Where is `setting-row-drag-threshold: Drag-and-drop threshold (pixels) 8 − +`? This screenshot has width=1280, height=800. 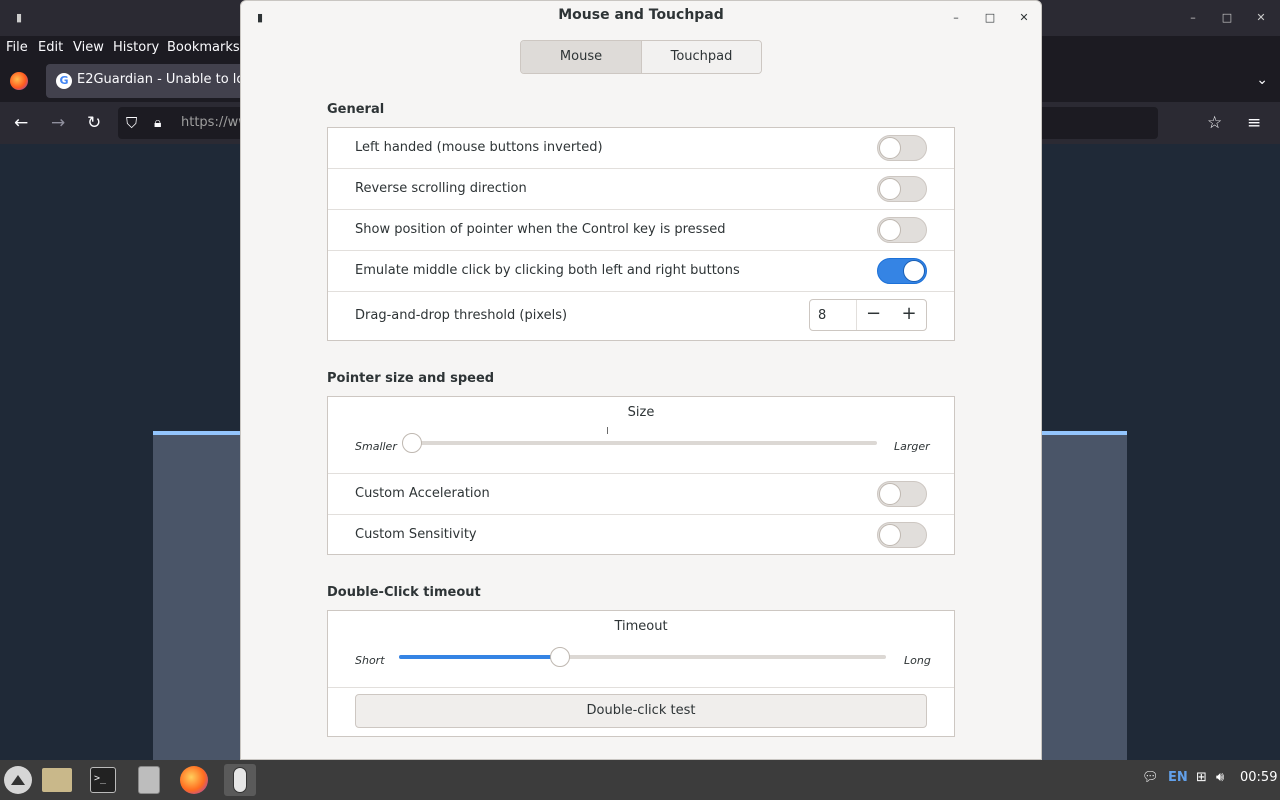 setting-row-drag-threshold: Drag-and-drop threshold (pixels) 8 − + is located at coordinates (641, 316).